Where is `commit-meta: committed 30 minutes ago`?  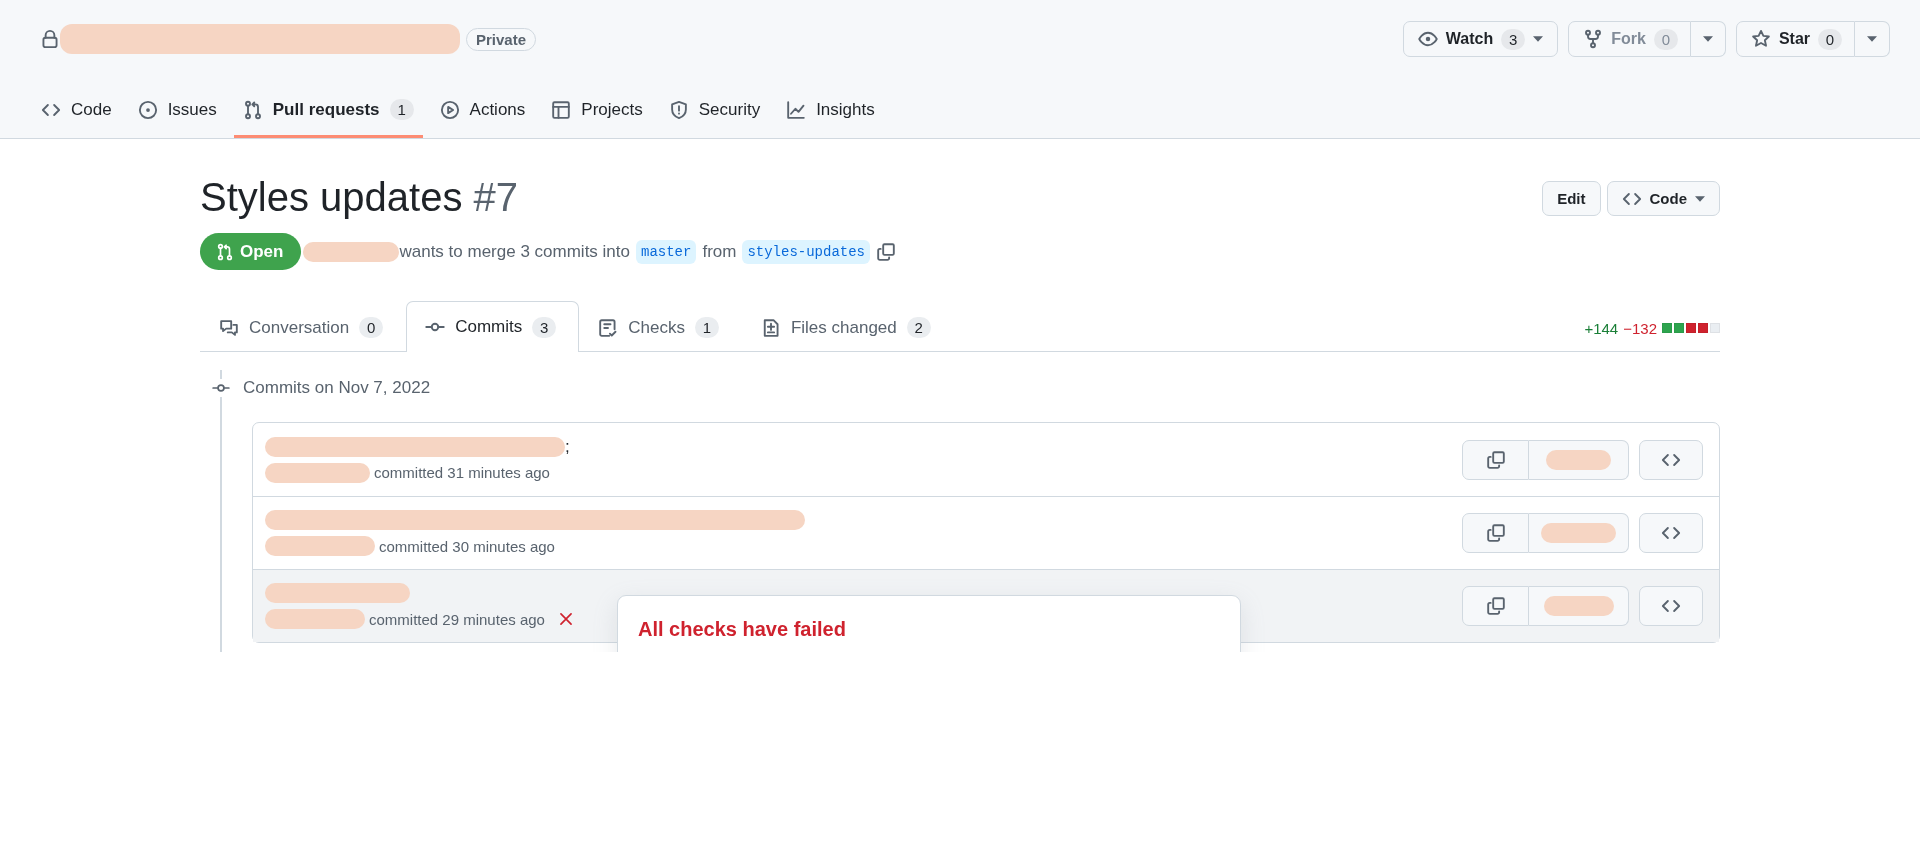 commit-meta: committed 30 minutes ago is located at coordinates (467, 546).